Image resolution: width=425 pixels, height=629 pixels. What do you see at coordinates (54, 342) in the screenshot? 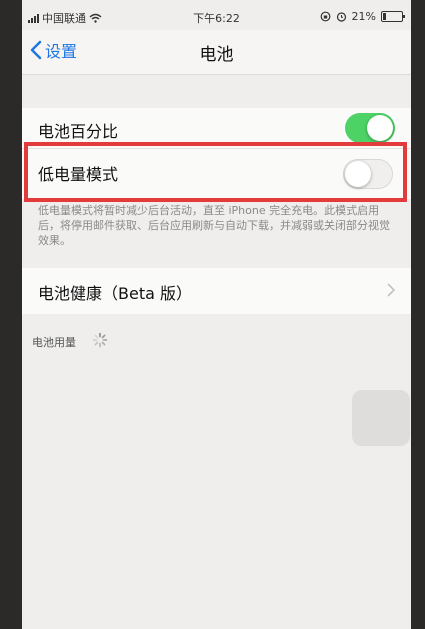
I see `battery-usage-section-label: 电池用量` at bounding box center [54, 342].